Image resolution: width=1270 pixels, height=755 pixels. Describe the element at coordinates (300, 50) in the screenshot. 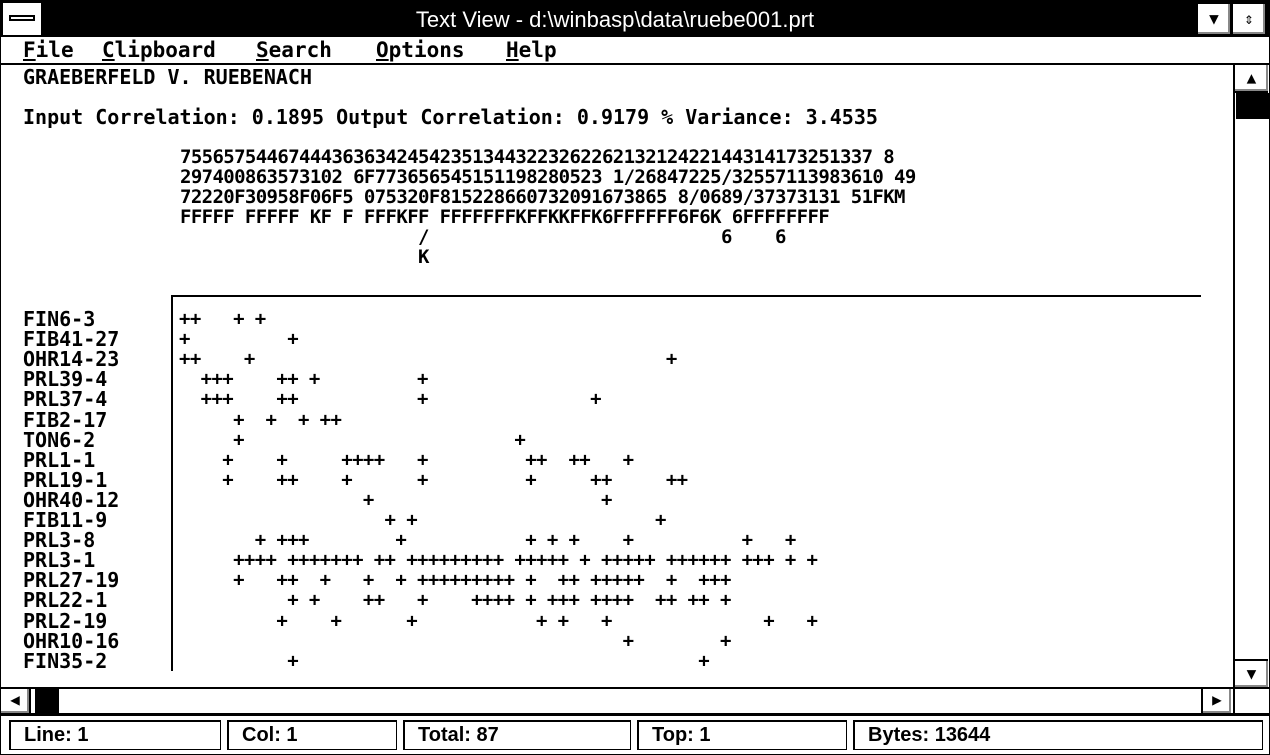

I see `menu-search-label: earch` at that location.